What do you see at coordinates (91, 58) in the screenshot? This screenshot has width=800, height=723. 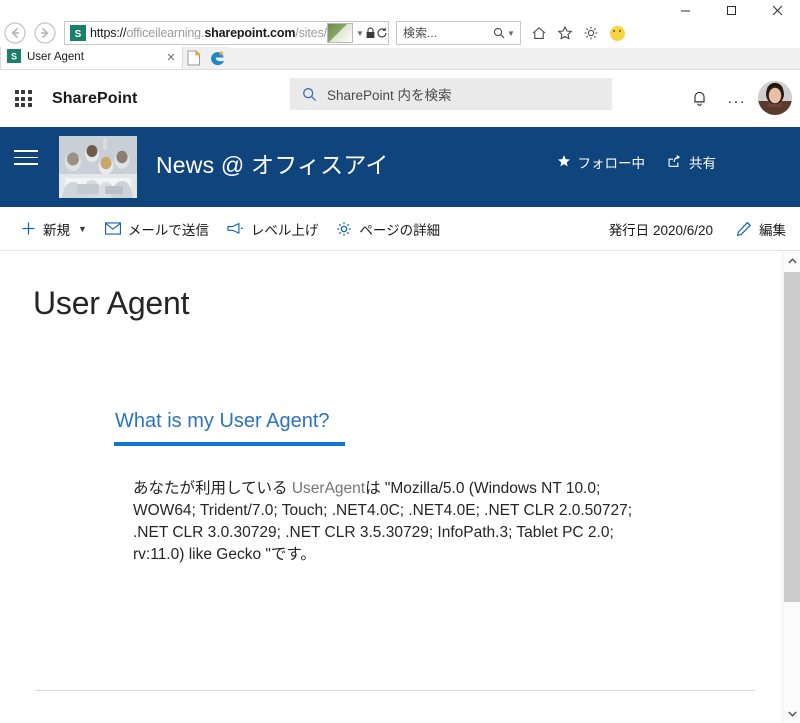 I see `tab-user-agent: S User Agent ✕` at bounding box center [91, 58].